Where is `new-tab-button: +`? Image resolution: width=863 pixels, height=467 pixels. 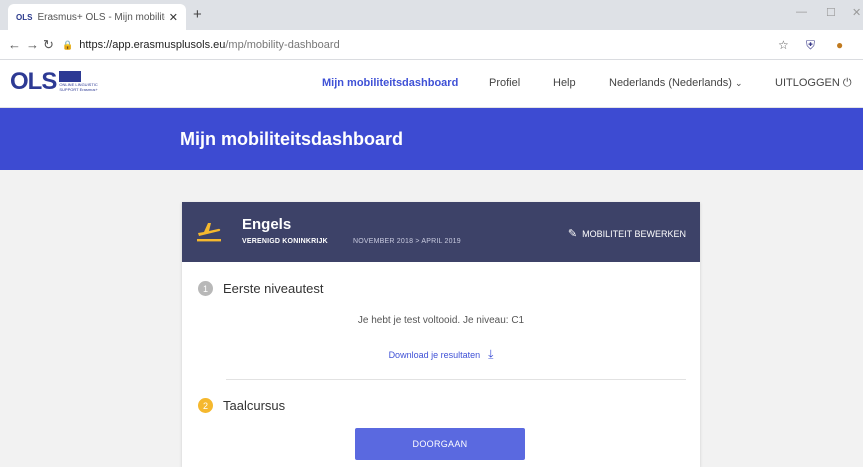 new-tab-button: + is located at coordinates (197, 14).